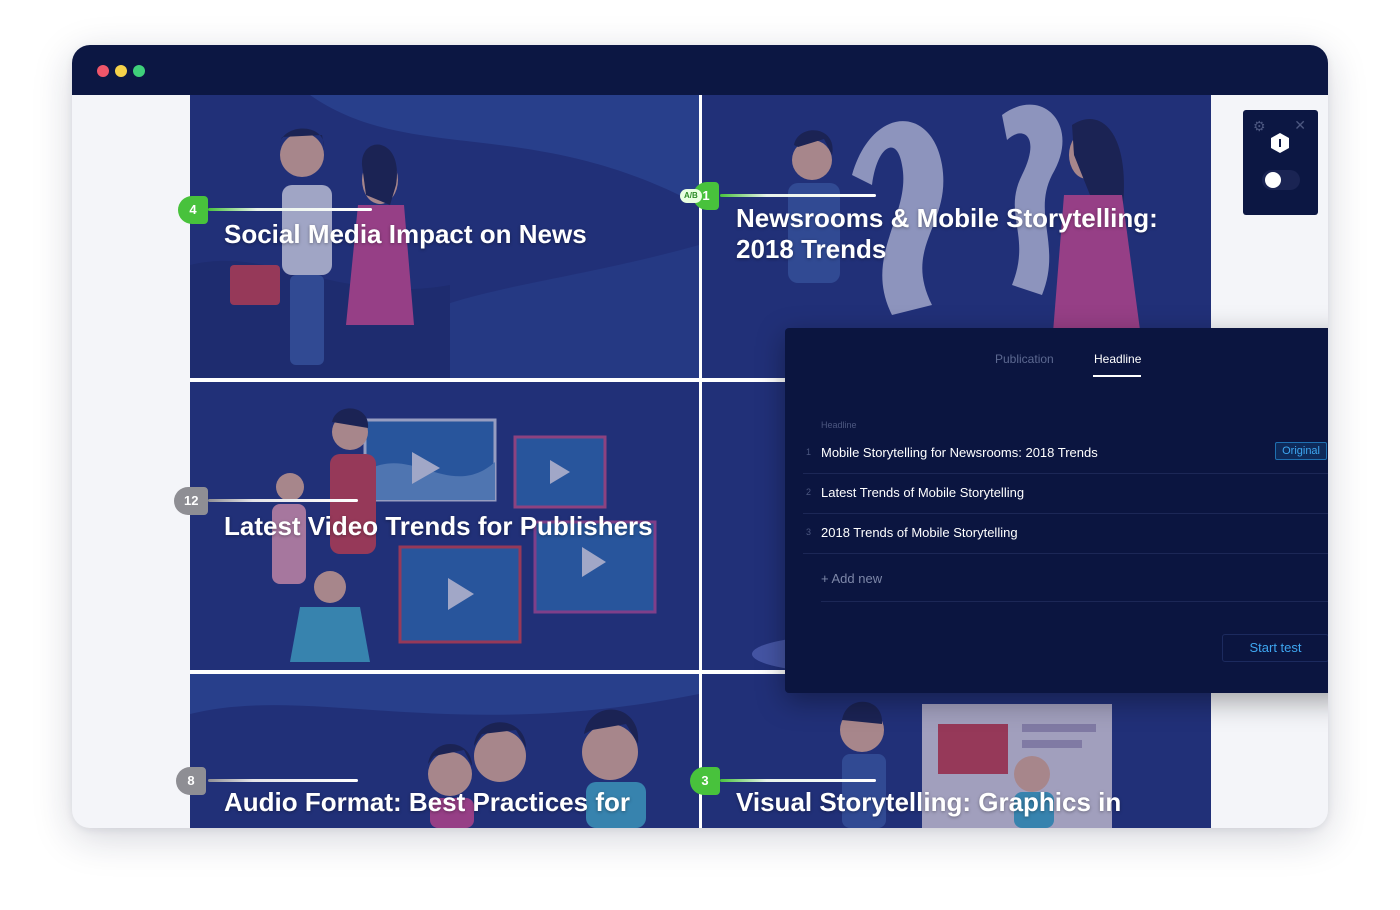 This screenshot has height=910, width=1400. Describe the element at coordinates (1300, 125) in the screenshot. I see `close-icon: ✕` at that location.